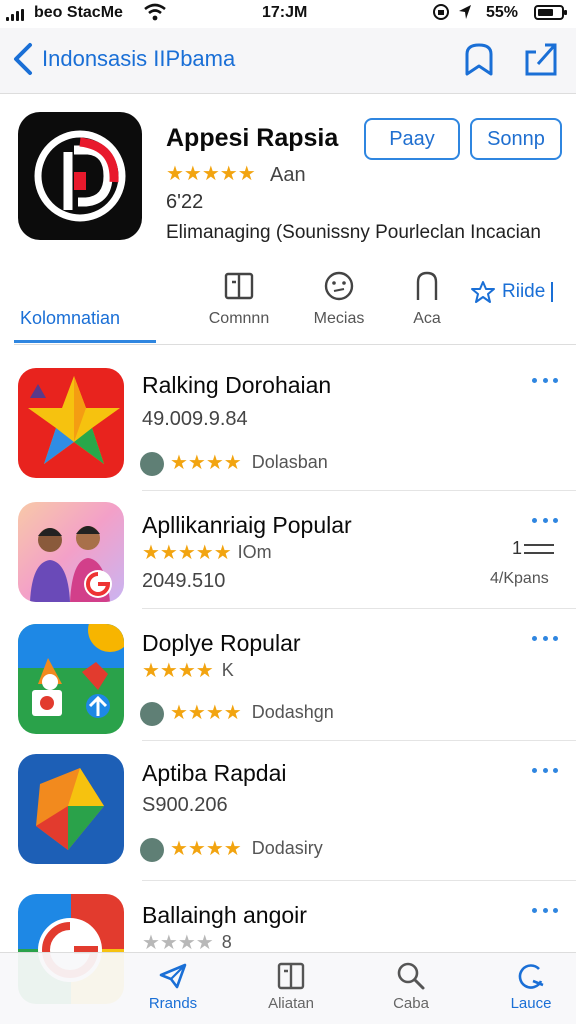 The width and height of the screenshot is (576, 1024). Describe the element at coordinates (292, 712) in the screenshot. I see `rating-label: Dodashgn` at that location.